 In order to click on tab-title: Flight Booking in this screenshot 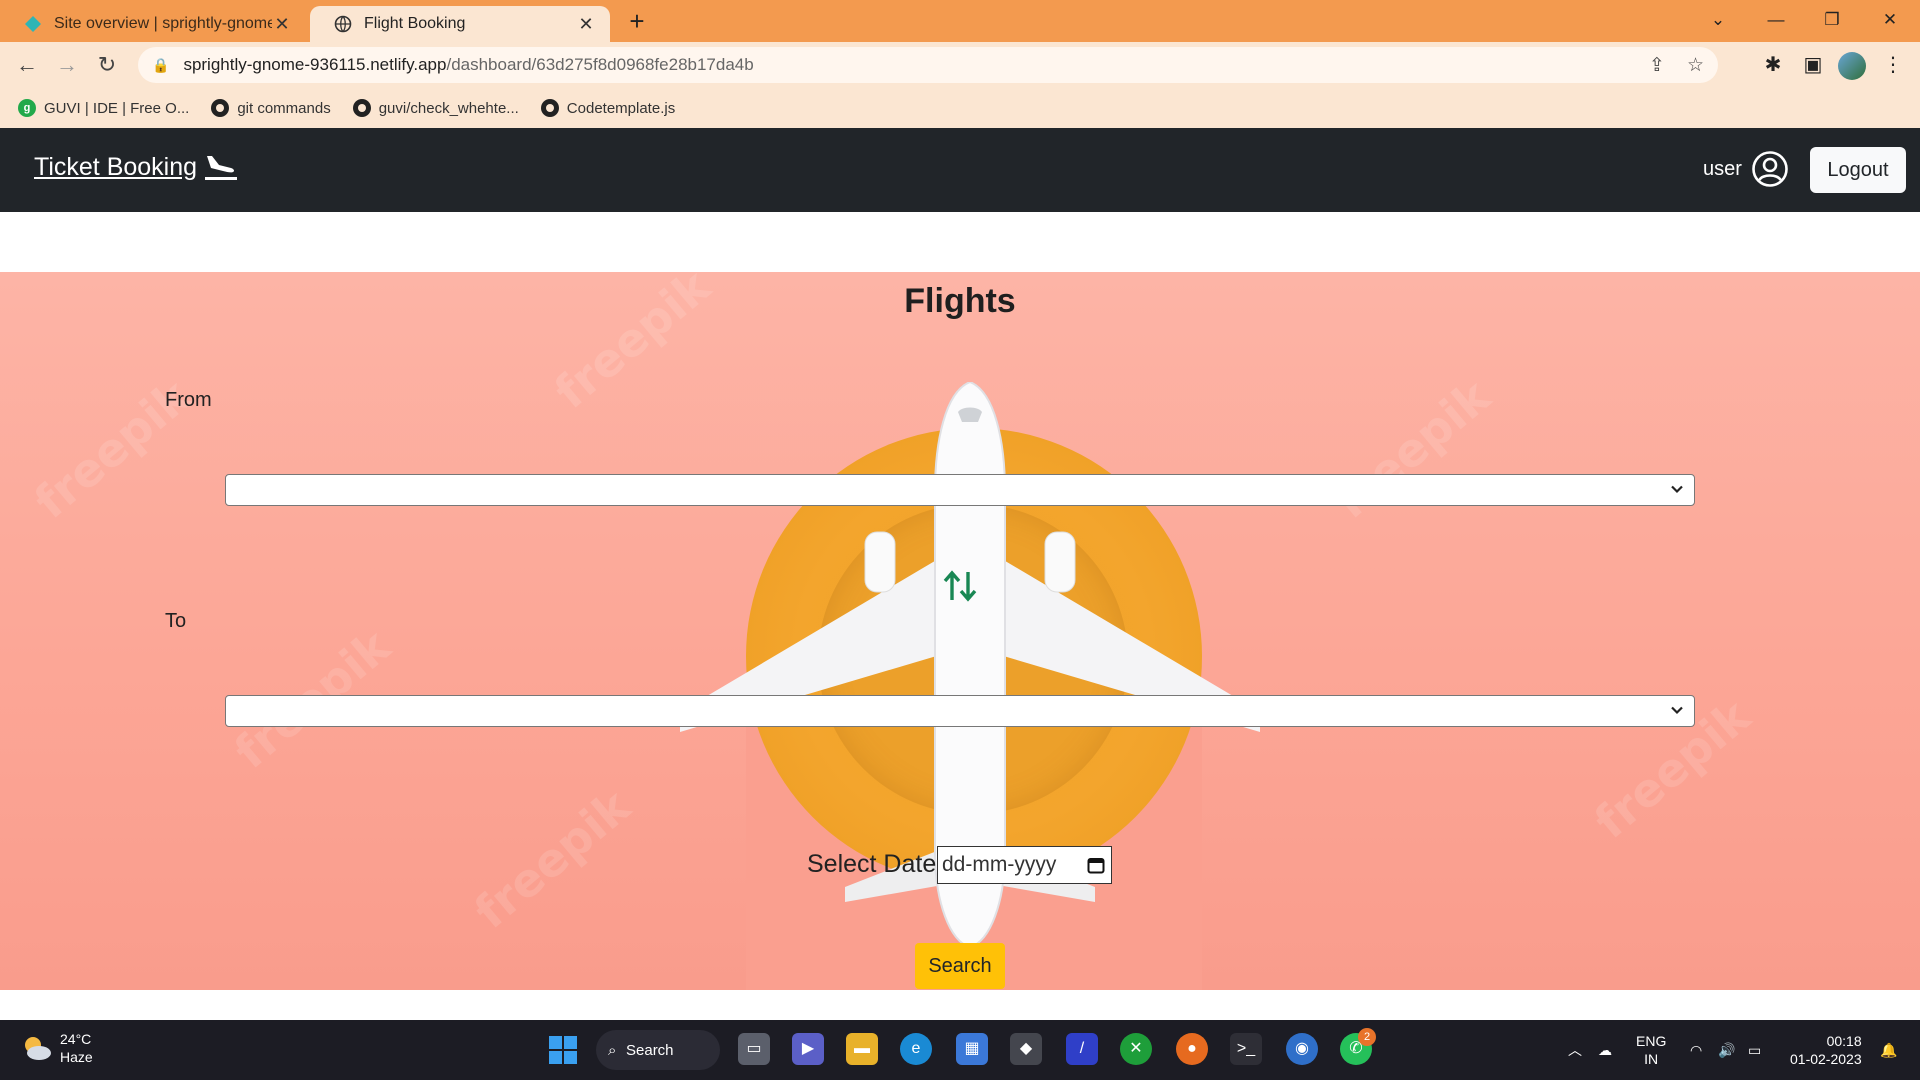, I will do `click(415, 23)`.